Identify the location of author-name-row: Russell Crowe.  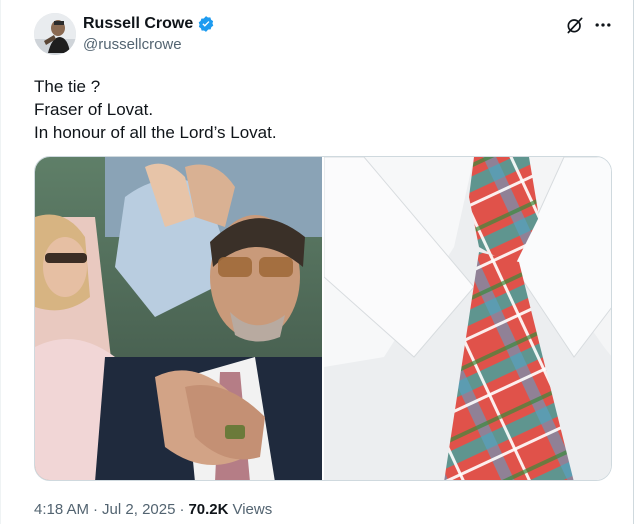
(149, 24).